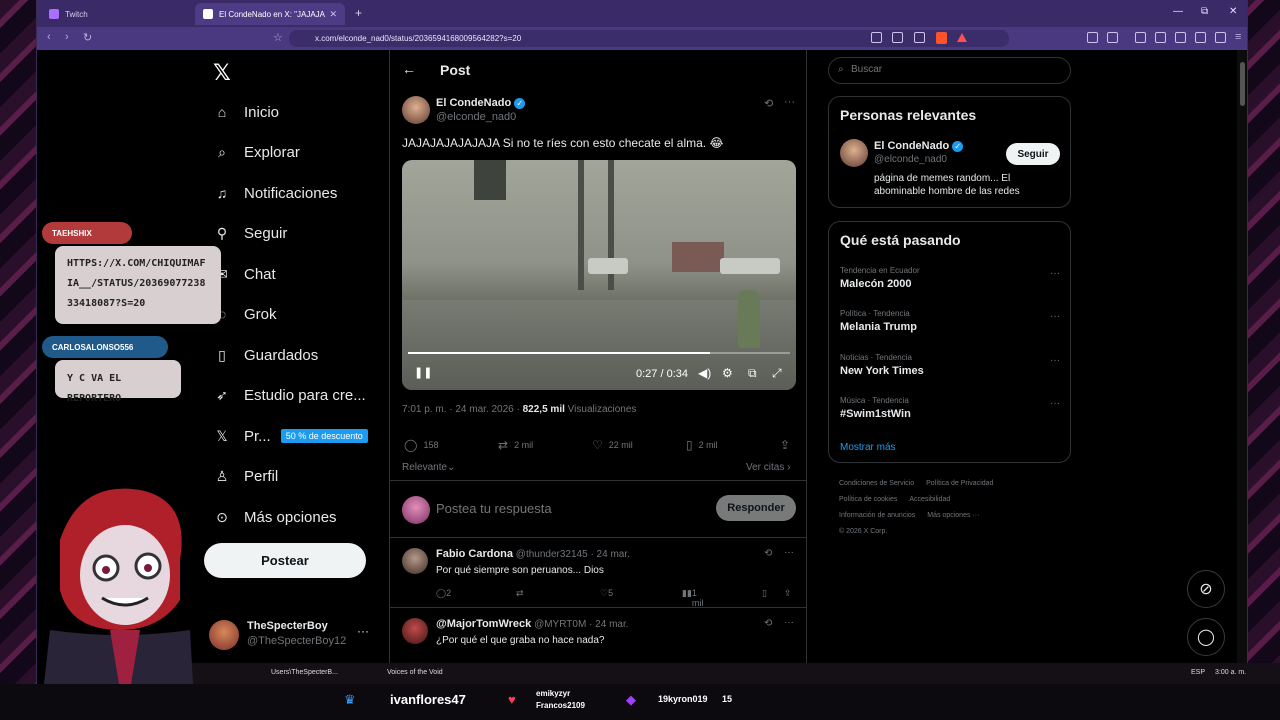  What do you see at coordinates (245, 314) in the screenshot?
I see `nav-grok: ◌ Grok` at bounding box center [245, 314].